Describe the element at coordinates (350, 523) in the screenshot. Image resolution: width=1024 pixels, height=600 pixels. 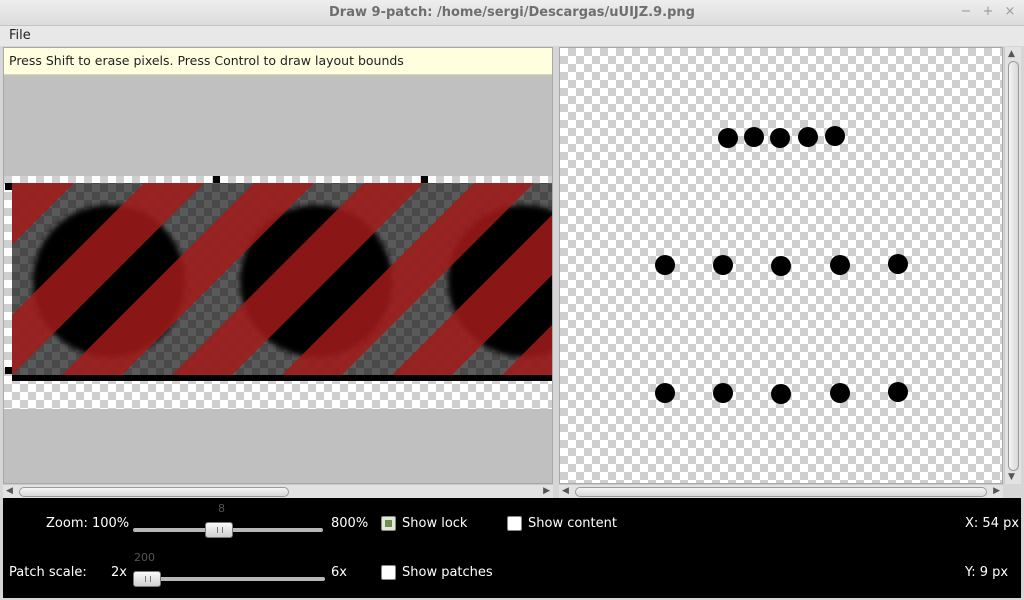
I see `zoom-max-label: 800%` at that location.